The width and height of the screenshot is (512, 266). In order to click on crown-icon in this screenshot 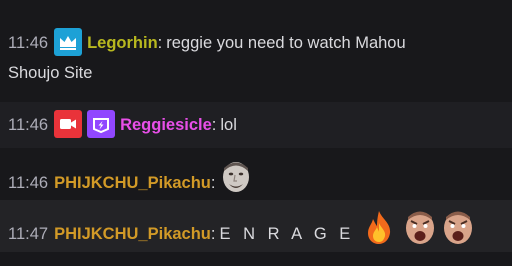, I will do `click(68, 41)`.